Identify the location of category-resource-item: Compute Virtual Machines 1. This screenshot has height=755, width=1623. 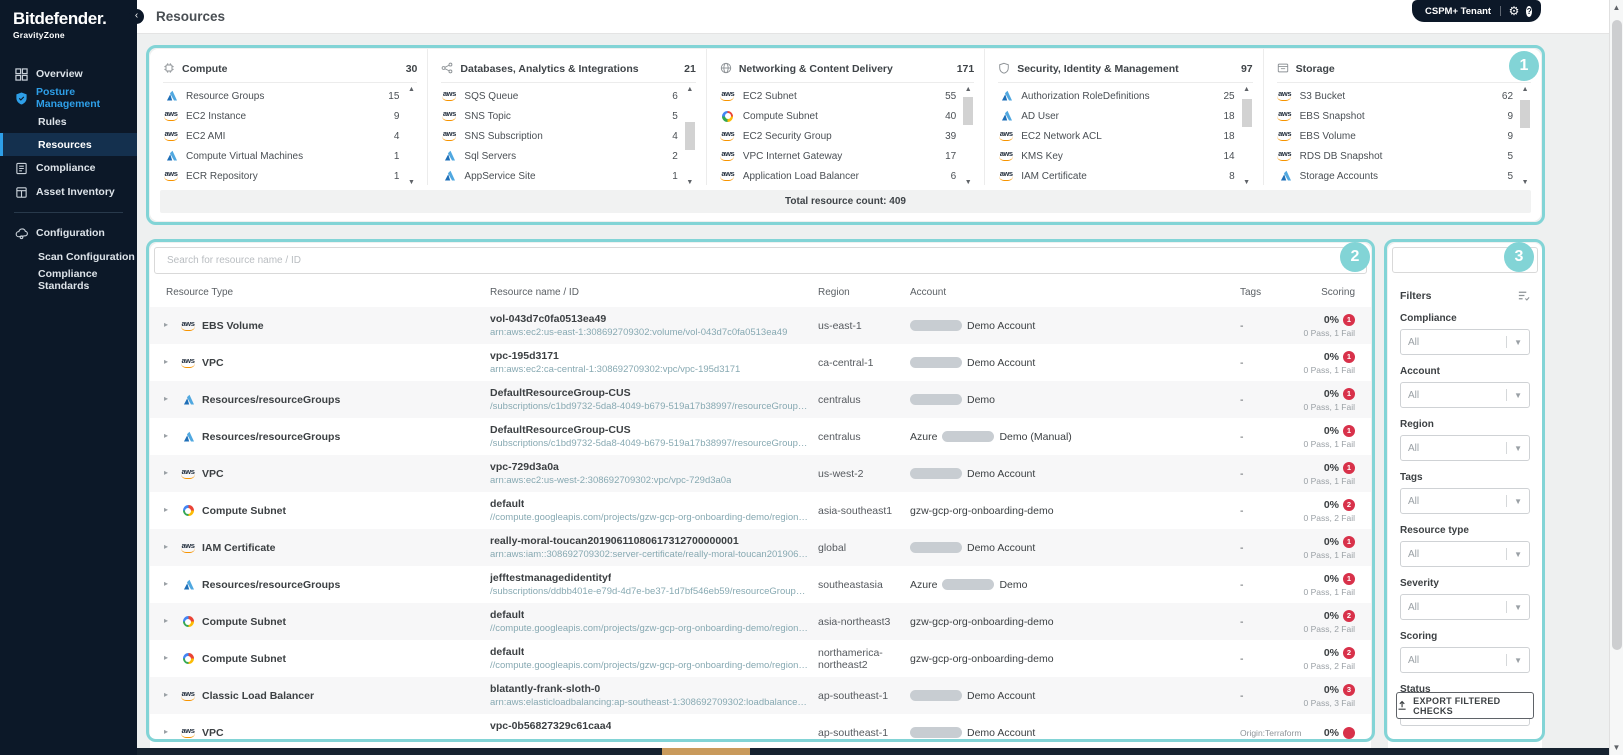
(281, 156).